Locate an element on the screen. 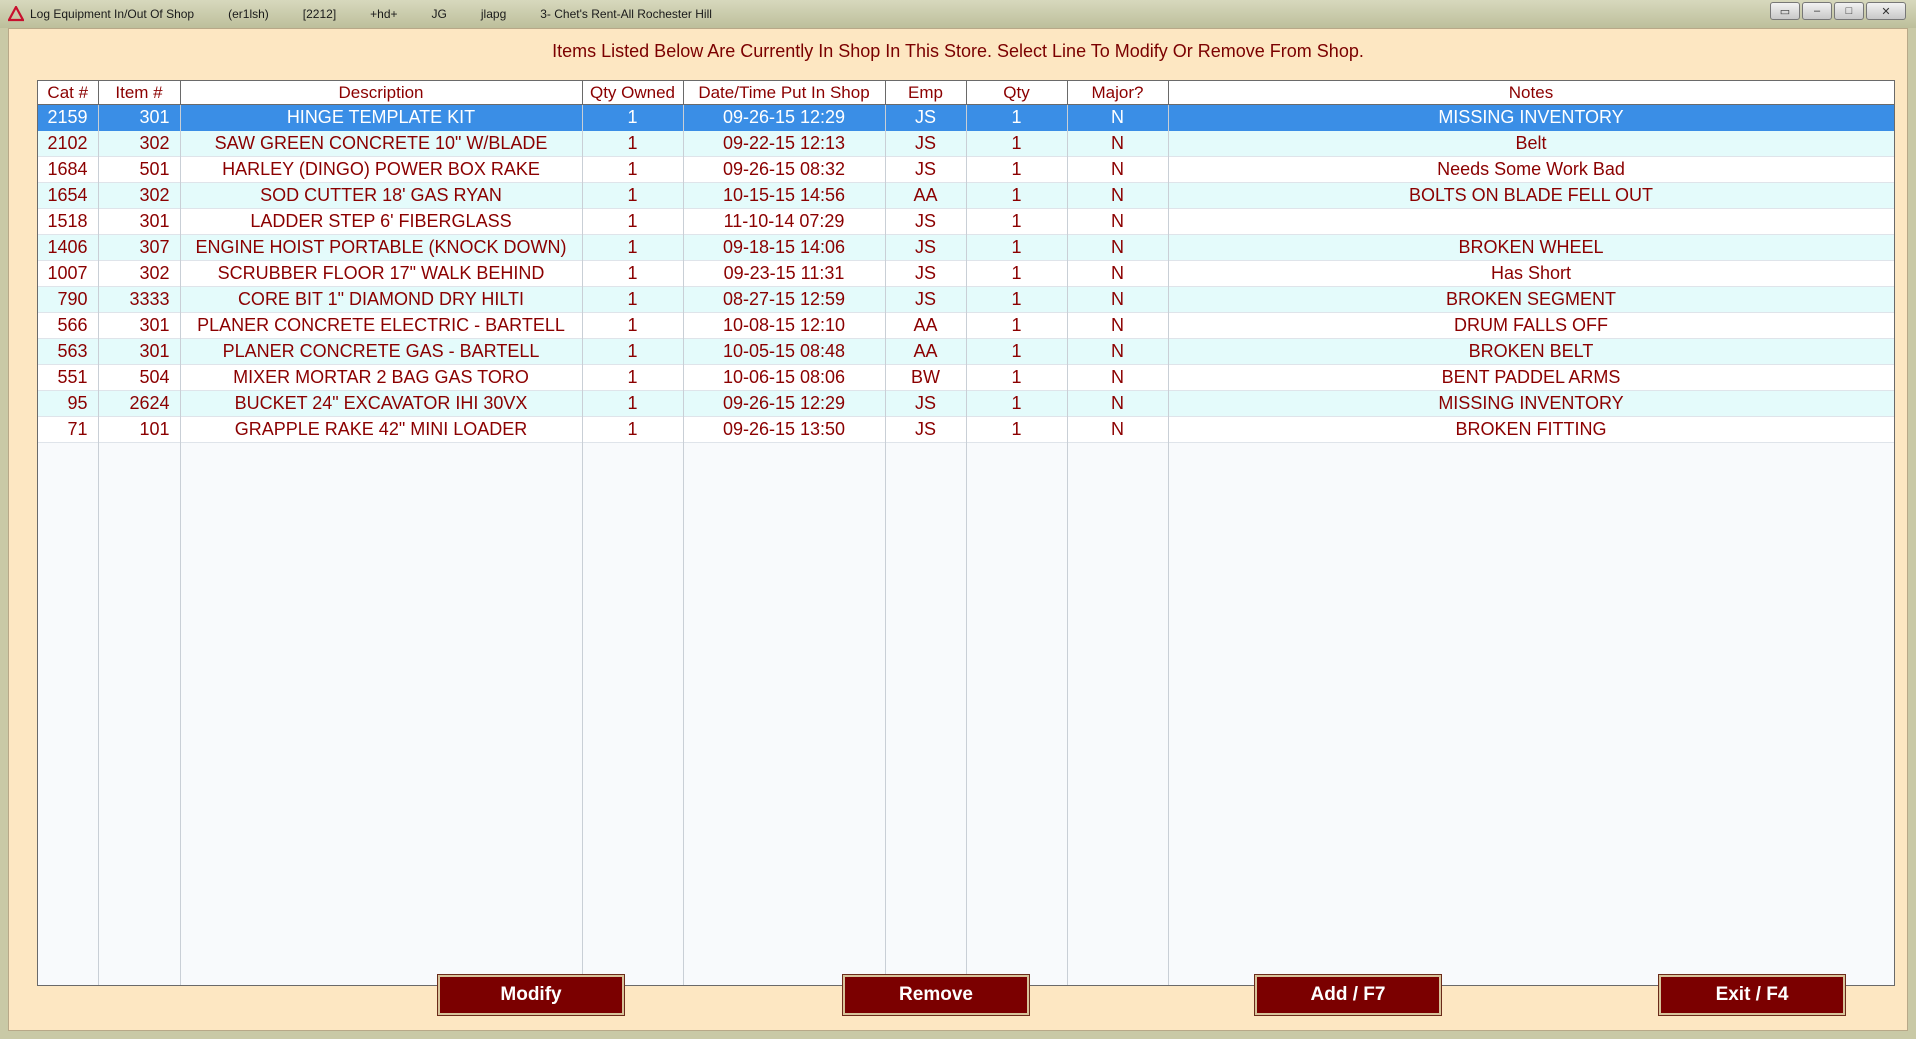 The image size is (1916, 1039). cell-description: SAW GREEN CONCRETE 10" W/BLADE is located at coordinates (381, 143).